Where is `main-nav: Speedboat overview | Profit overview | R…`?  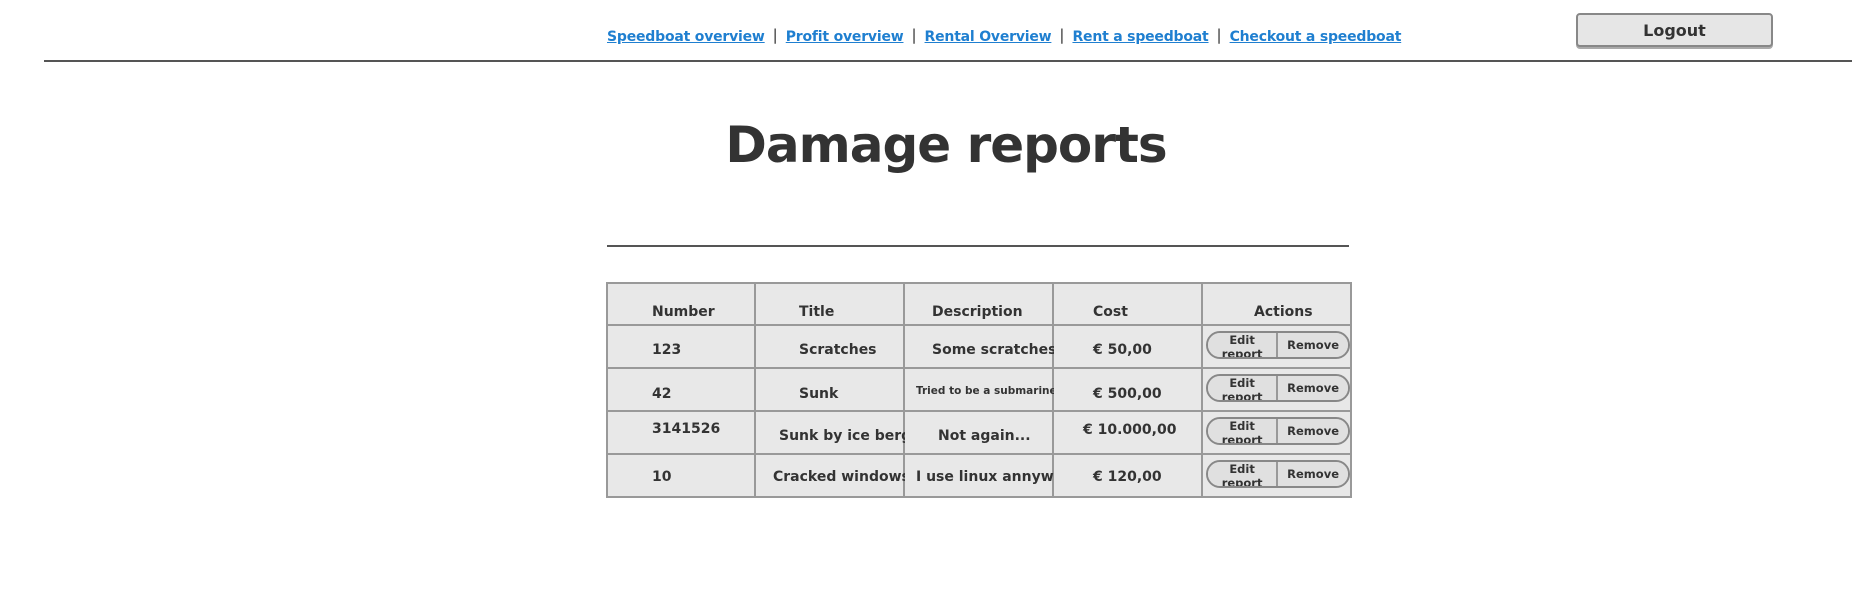
main-nav: Speedboat overview | Profit overview | R… is located at coordinates (1004, 36).